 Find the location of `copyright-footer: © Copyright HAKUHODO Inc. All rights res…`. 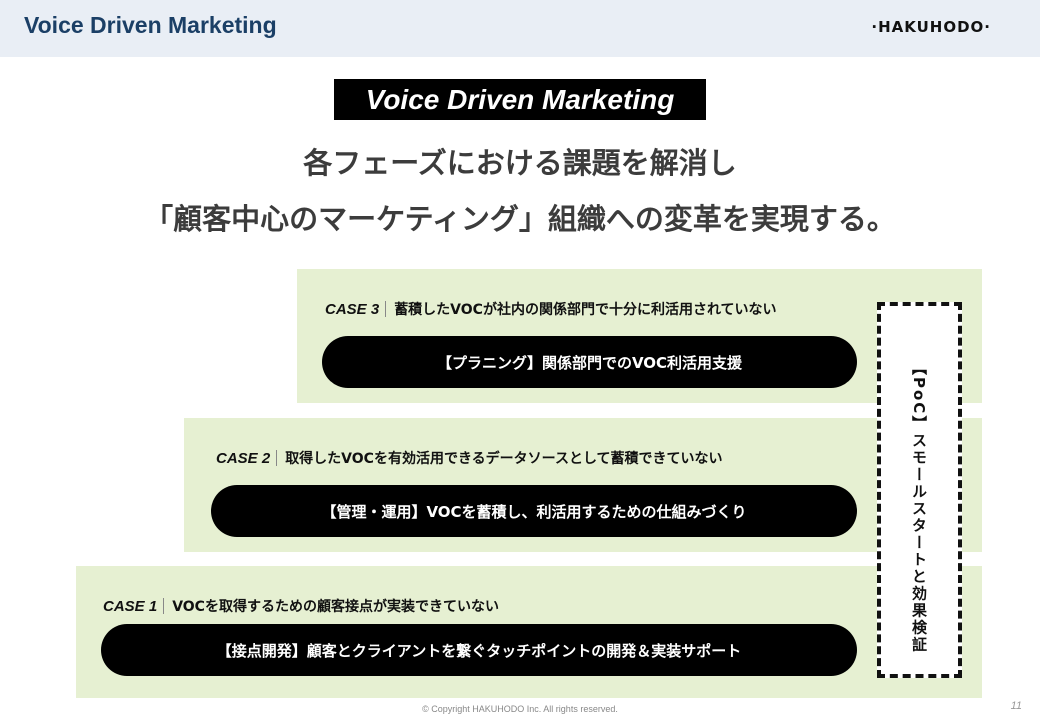

copyright-footer: © Copyright HAKUHODO Inc. All rights res… is located at coordinates (520, 709).